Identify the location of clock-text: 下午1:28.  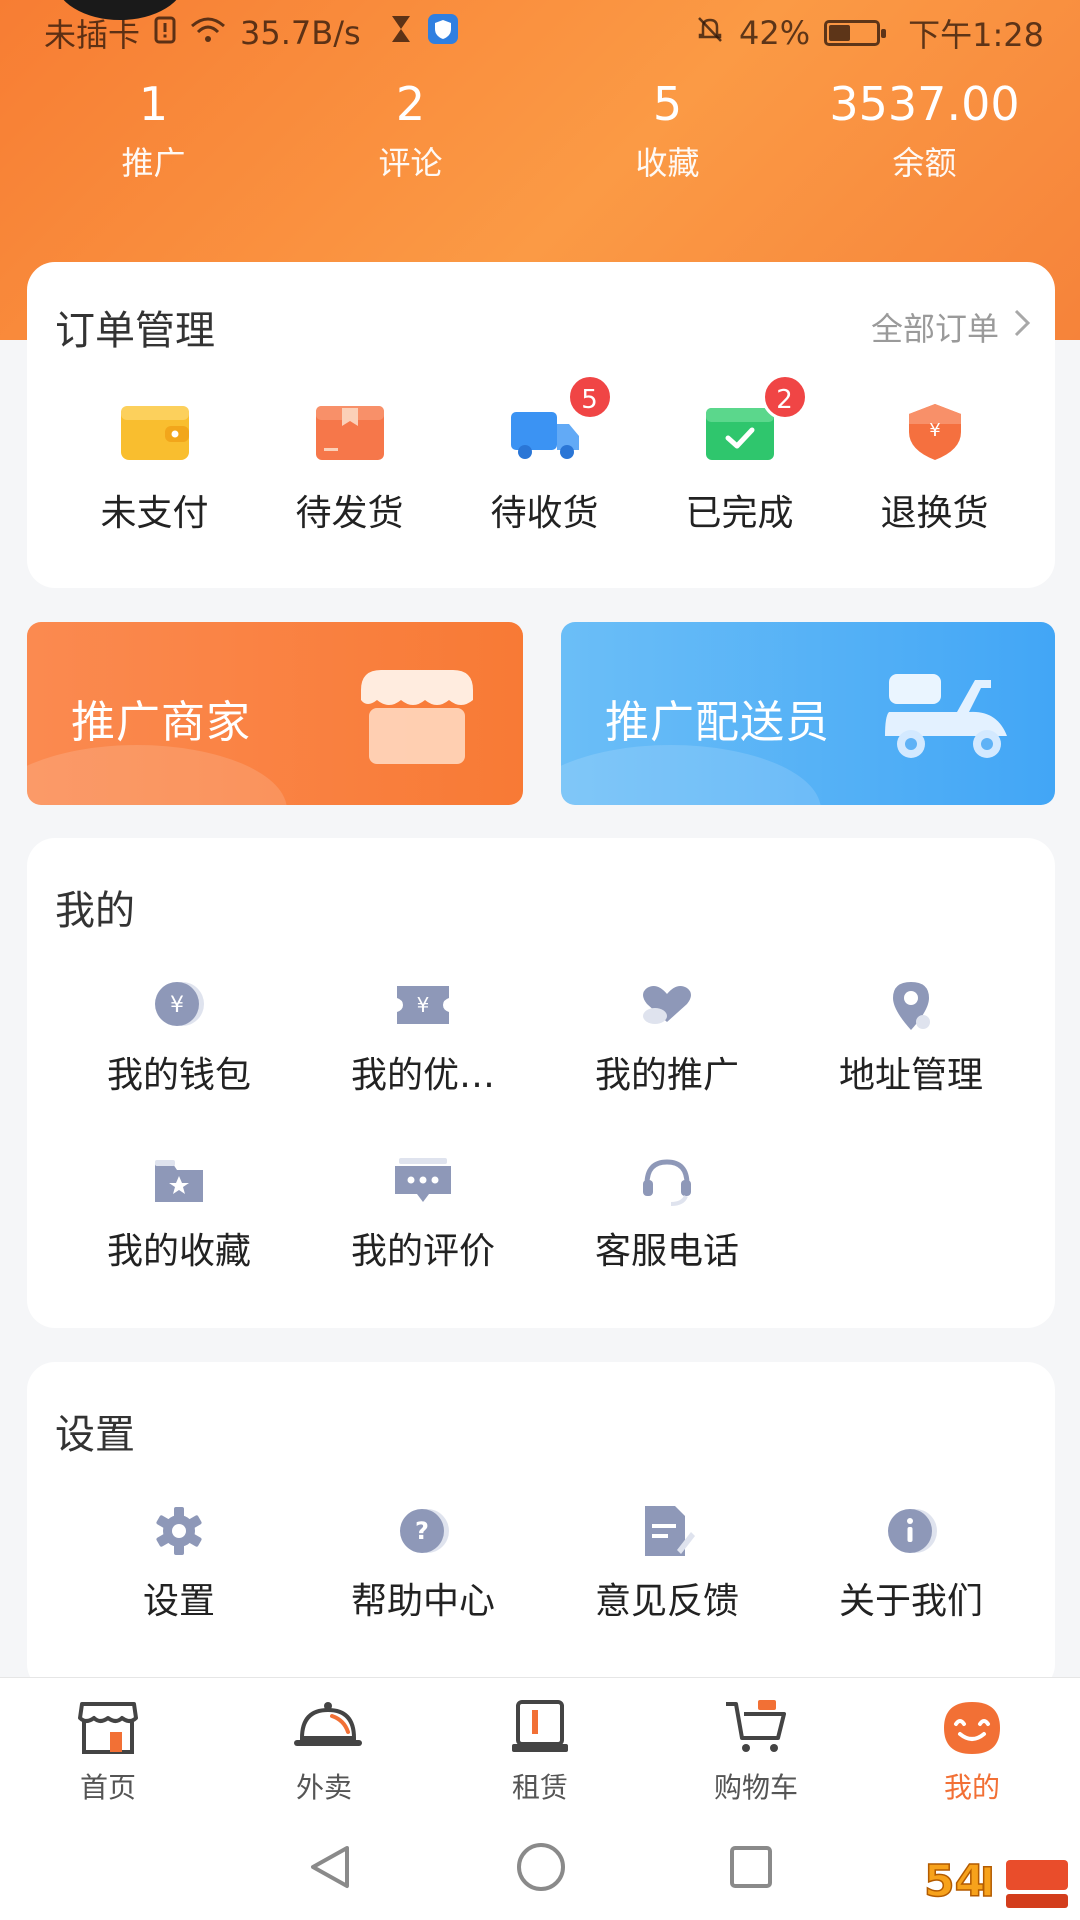
(976, 35).